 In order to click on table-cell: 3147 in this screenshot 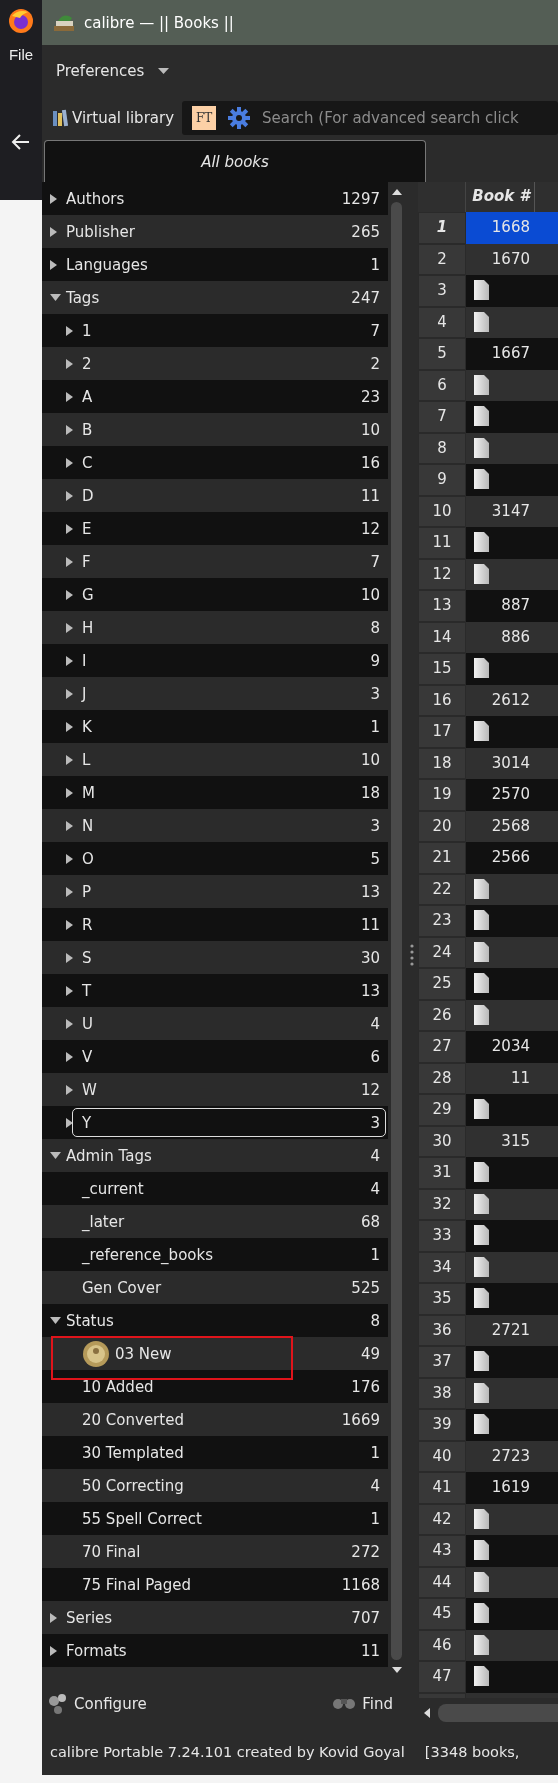, I will do `click(500, 511)`.